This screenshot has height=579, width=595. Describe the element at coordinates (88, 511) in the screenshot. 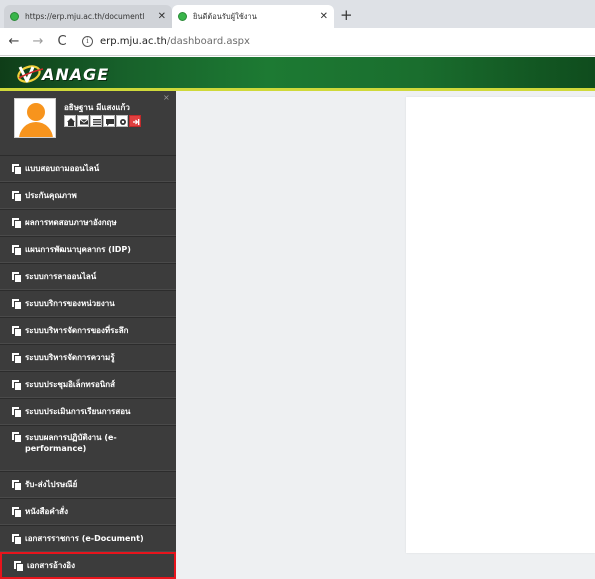

I see `sidebar-item-orders: หนังสือคำสั่ง` at that location.